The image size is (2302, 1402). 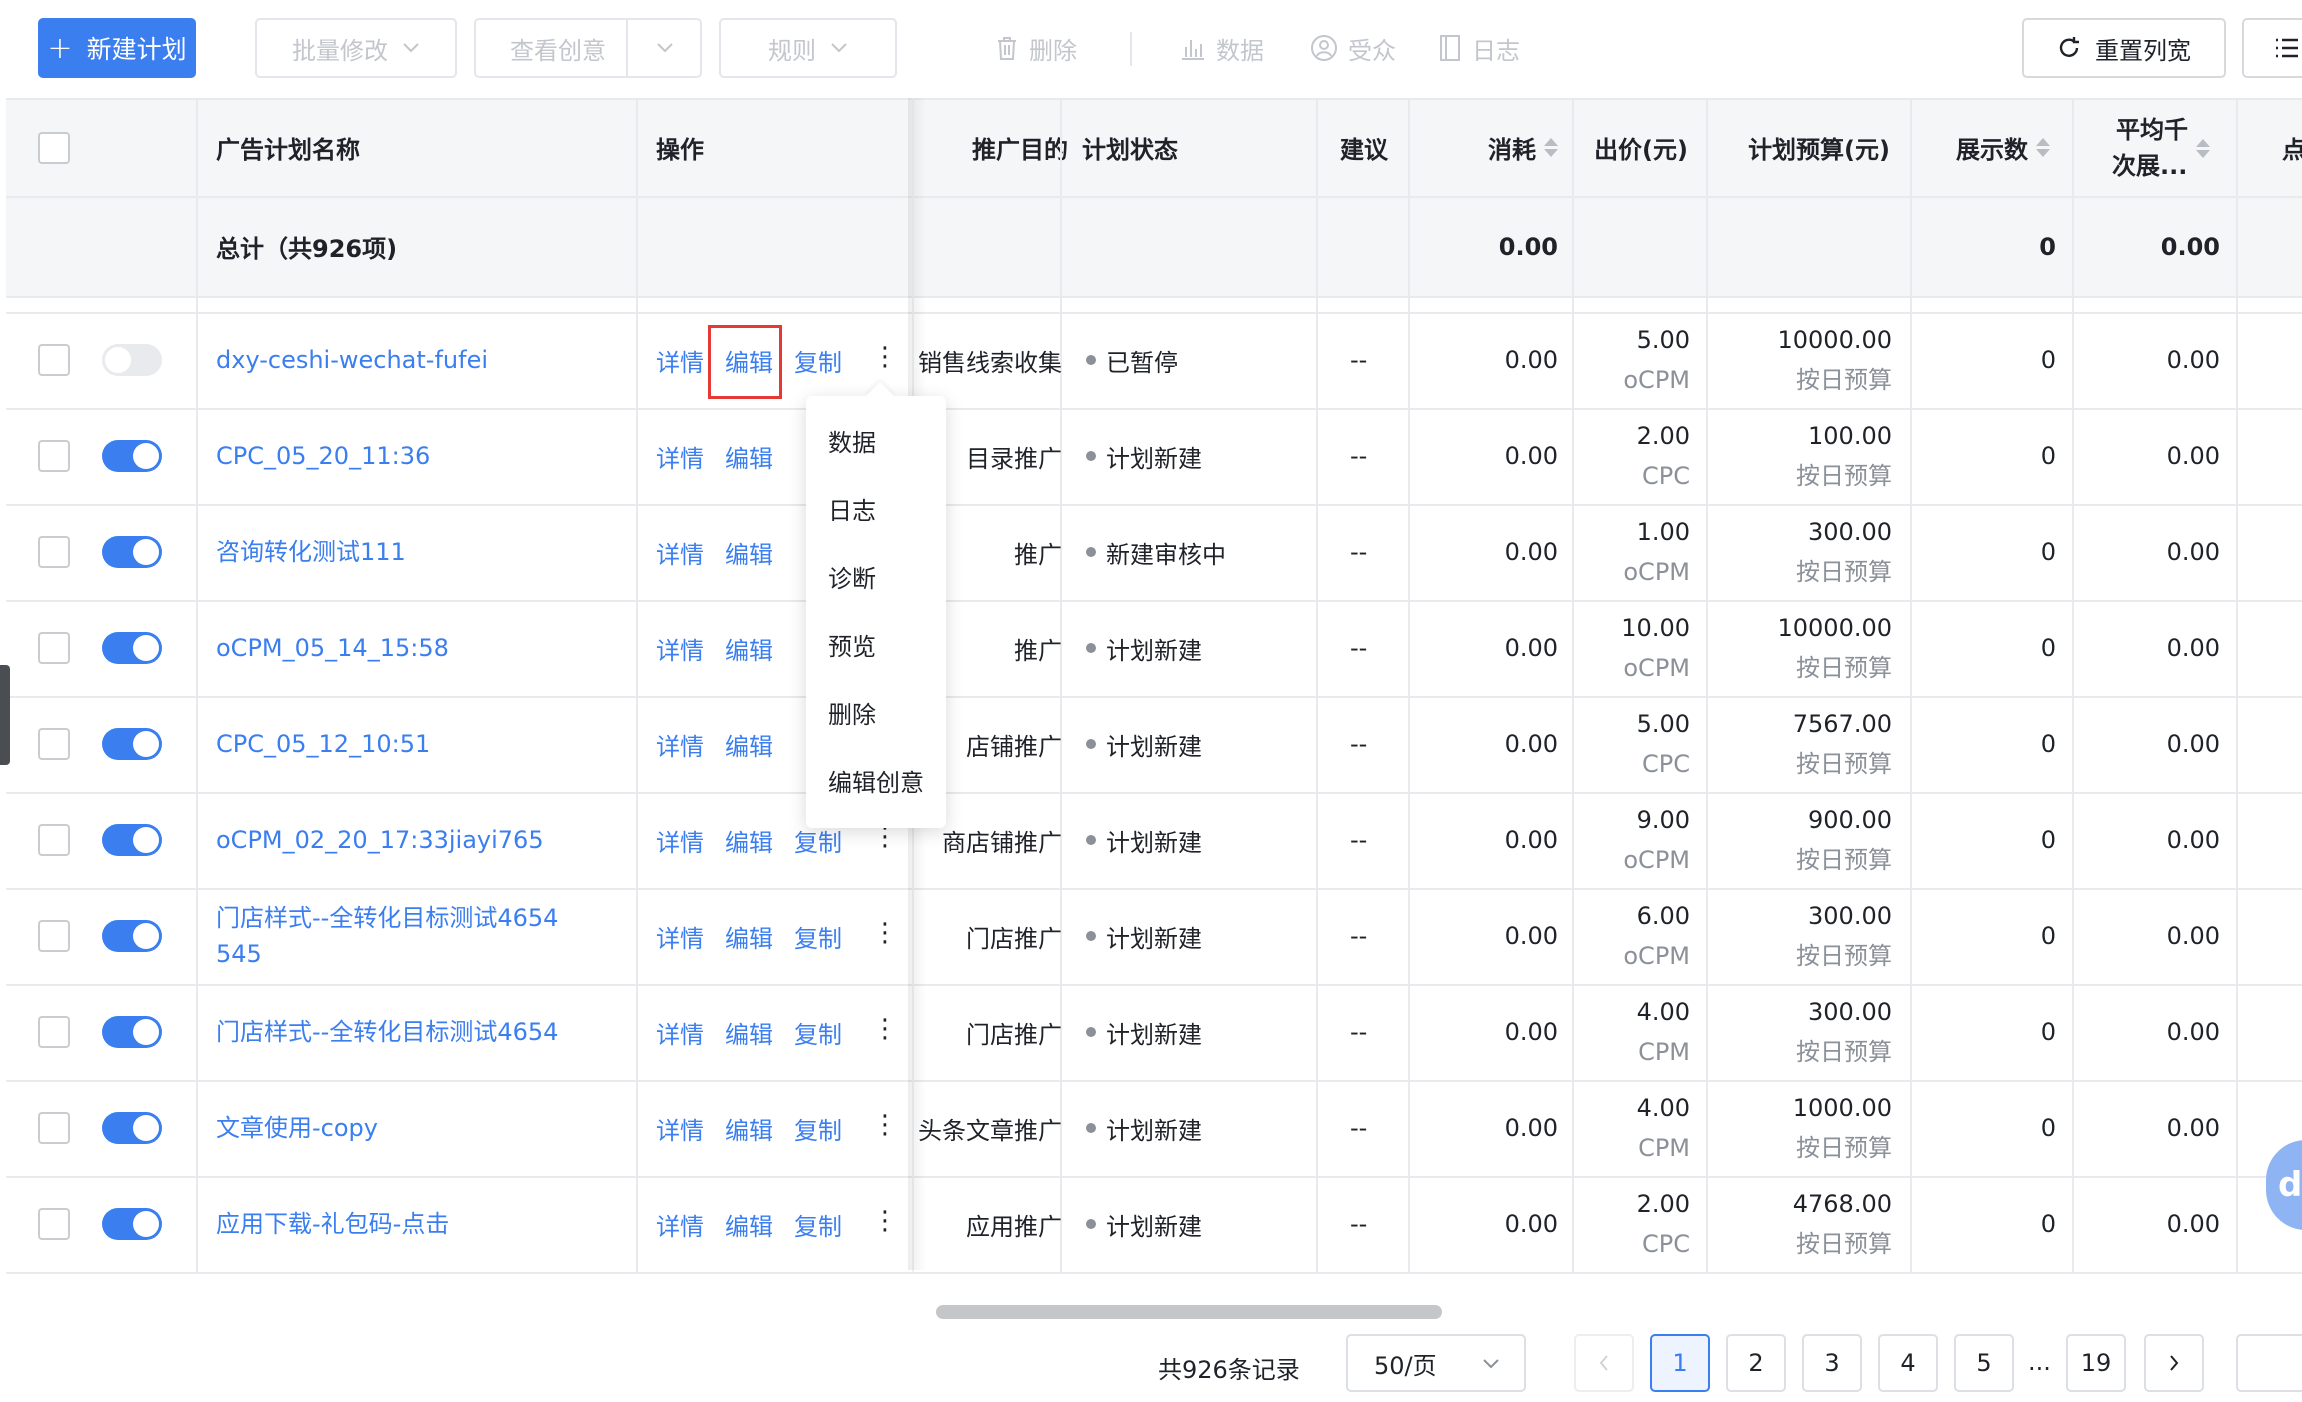 I want to click on menu-item: 预览, so click(x=876, y=644).